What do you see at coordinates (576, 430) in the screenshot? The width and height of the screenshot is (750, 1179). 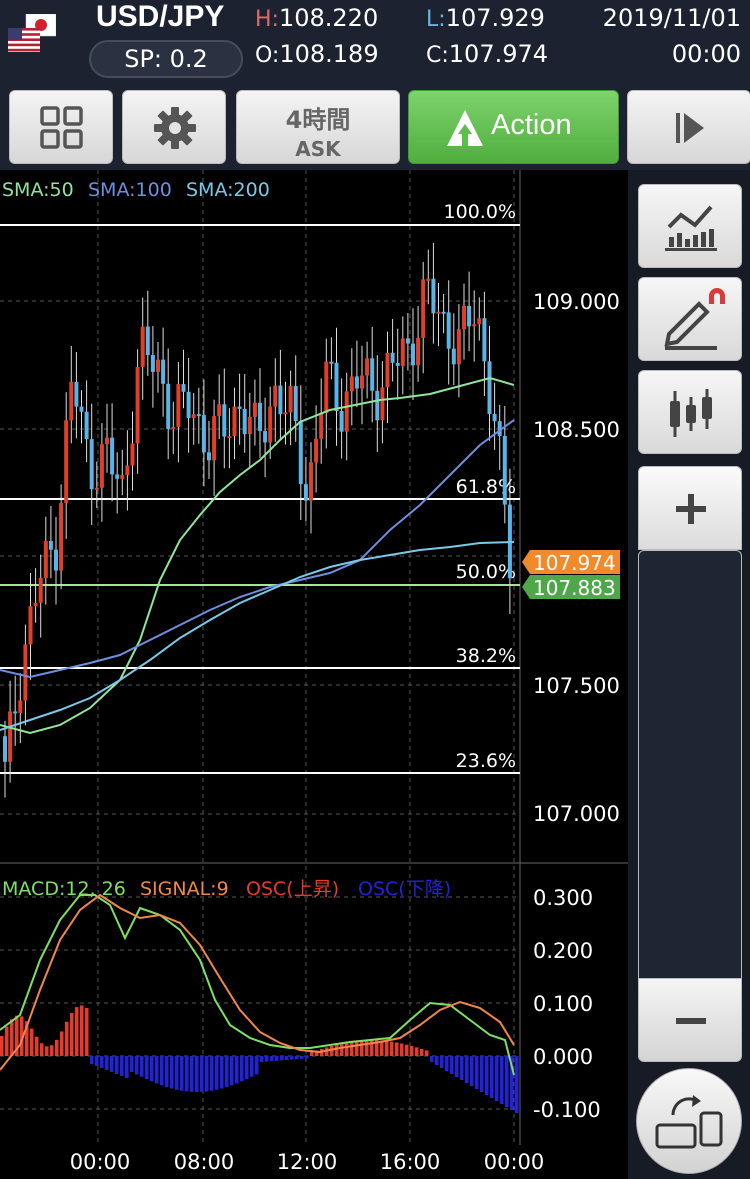 I see `price-label-108500: 108.500` at bounding box center [576, 430].